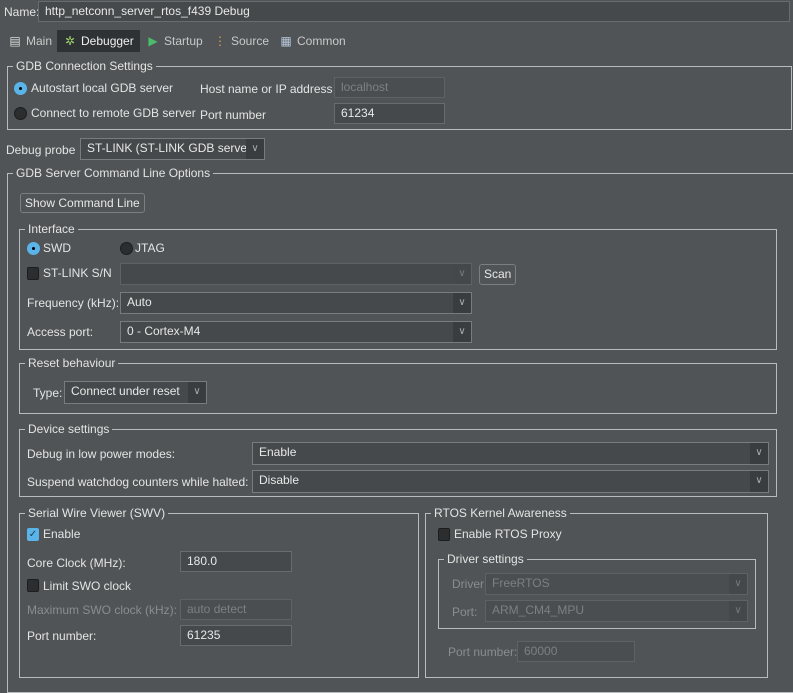 The height and width of the screenshot is (693, 793). Describe the element at coordinates (236, 635) in the screenshot. I see `swv-port-input: 61235` at that location.